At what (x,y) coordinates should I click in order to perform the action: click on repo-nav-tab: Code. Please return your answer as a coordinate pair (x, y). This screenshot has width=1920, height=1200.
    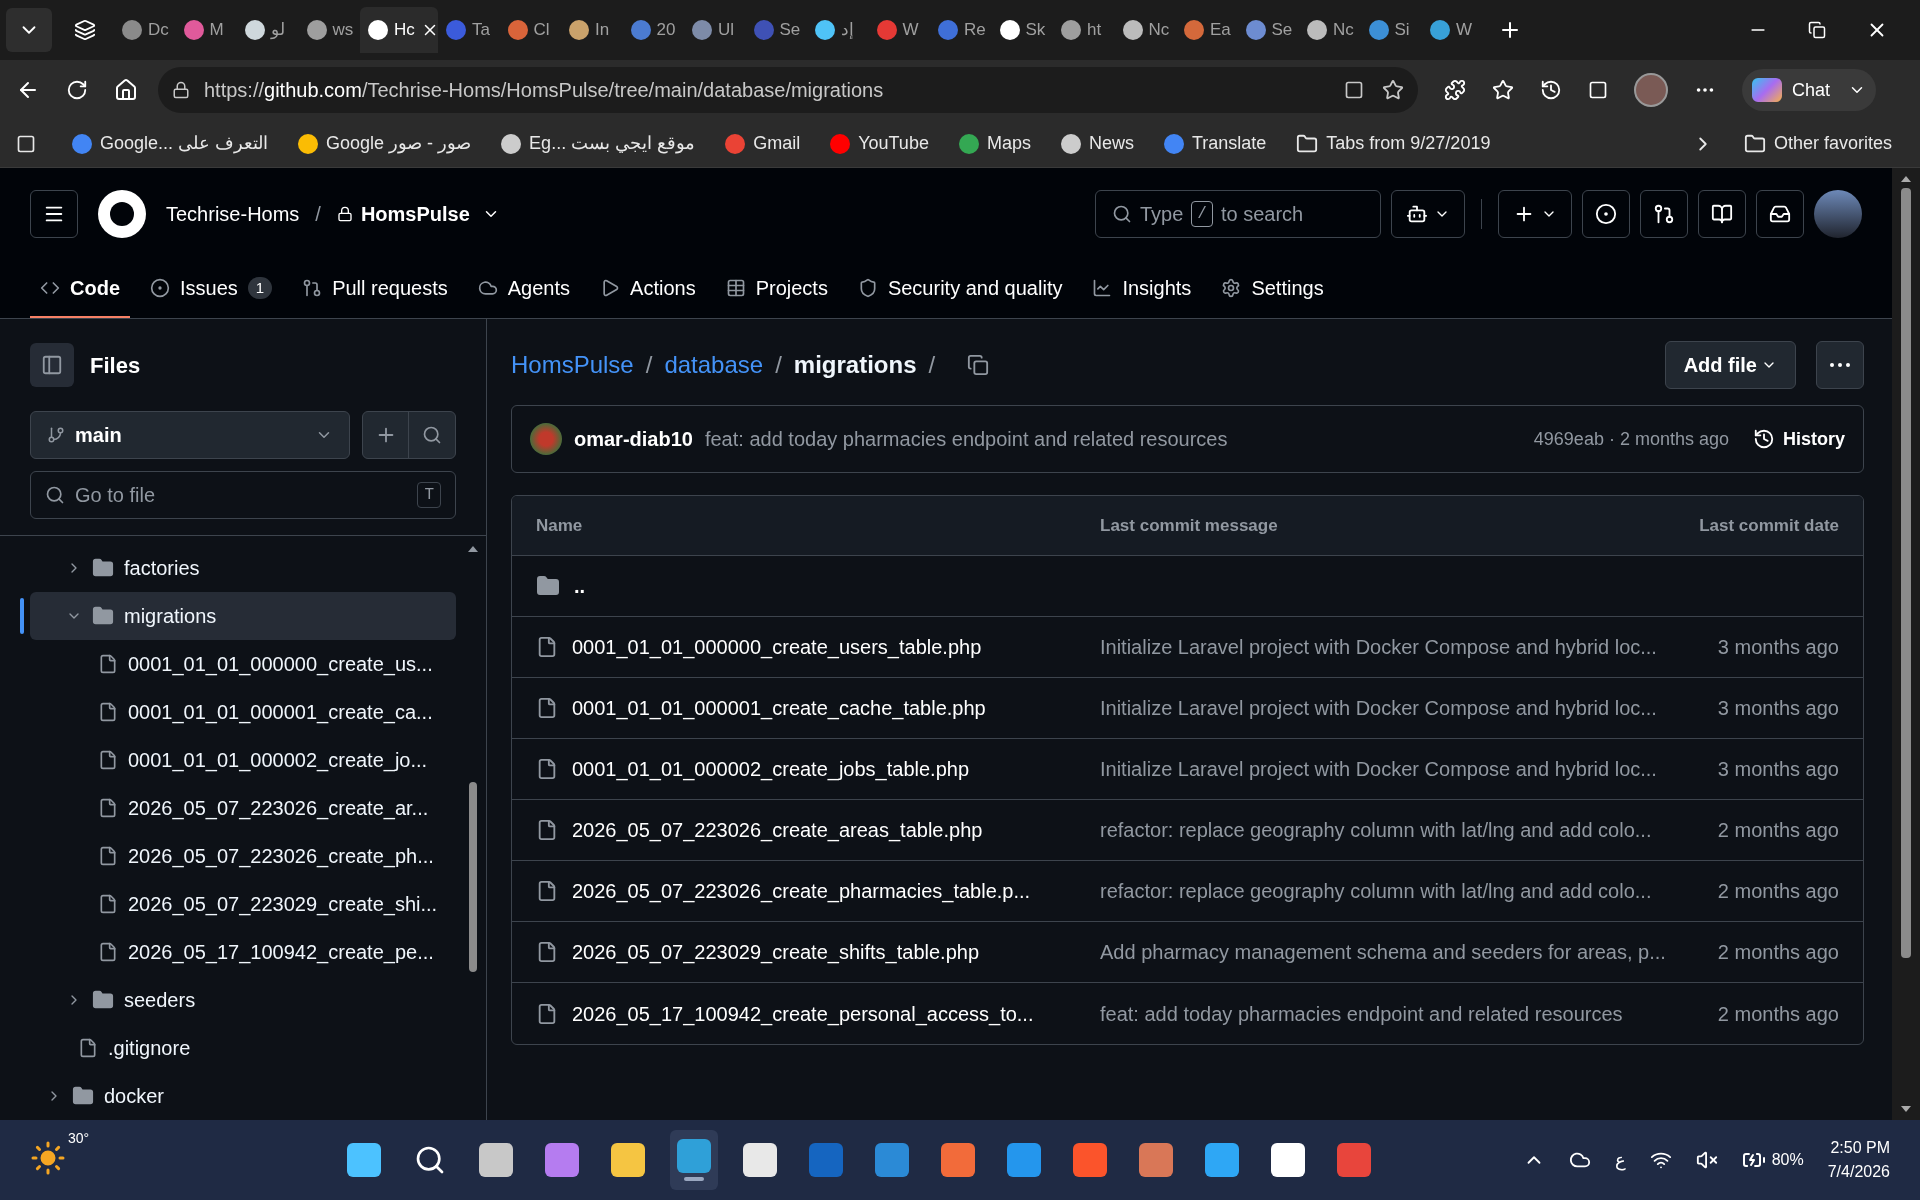
    Looking at the image, I should click on (80, 289).